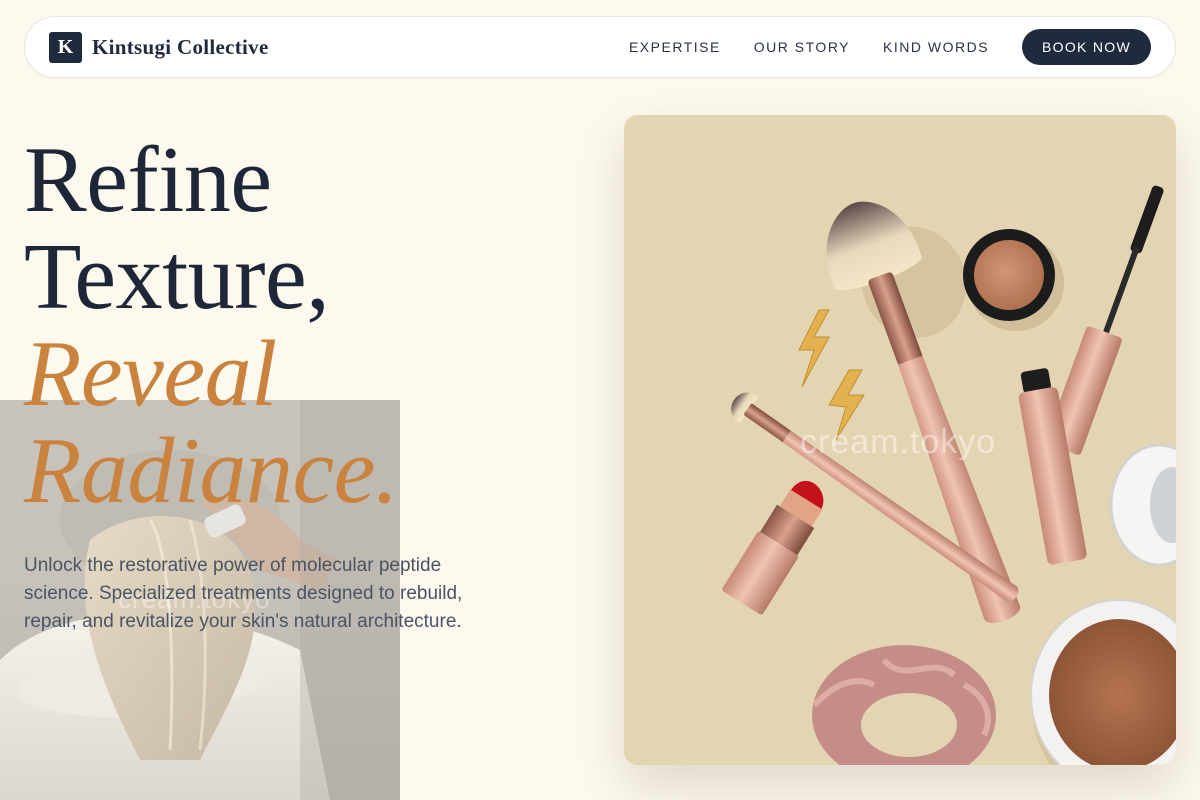 The height and width of the screenshot is (800, 1200). Describe the element at coordinates (177, 277) in the screenshot. I see `headline-line-texture: Texture,` at that location.